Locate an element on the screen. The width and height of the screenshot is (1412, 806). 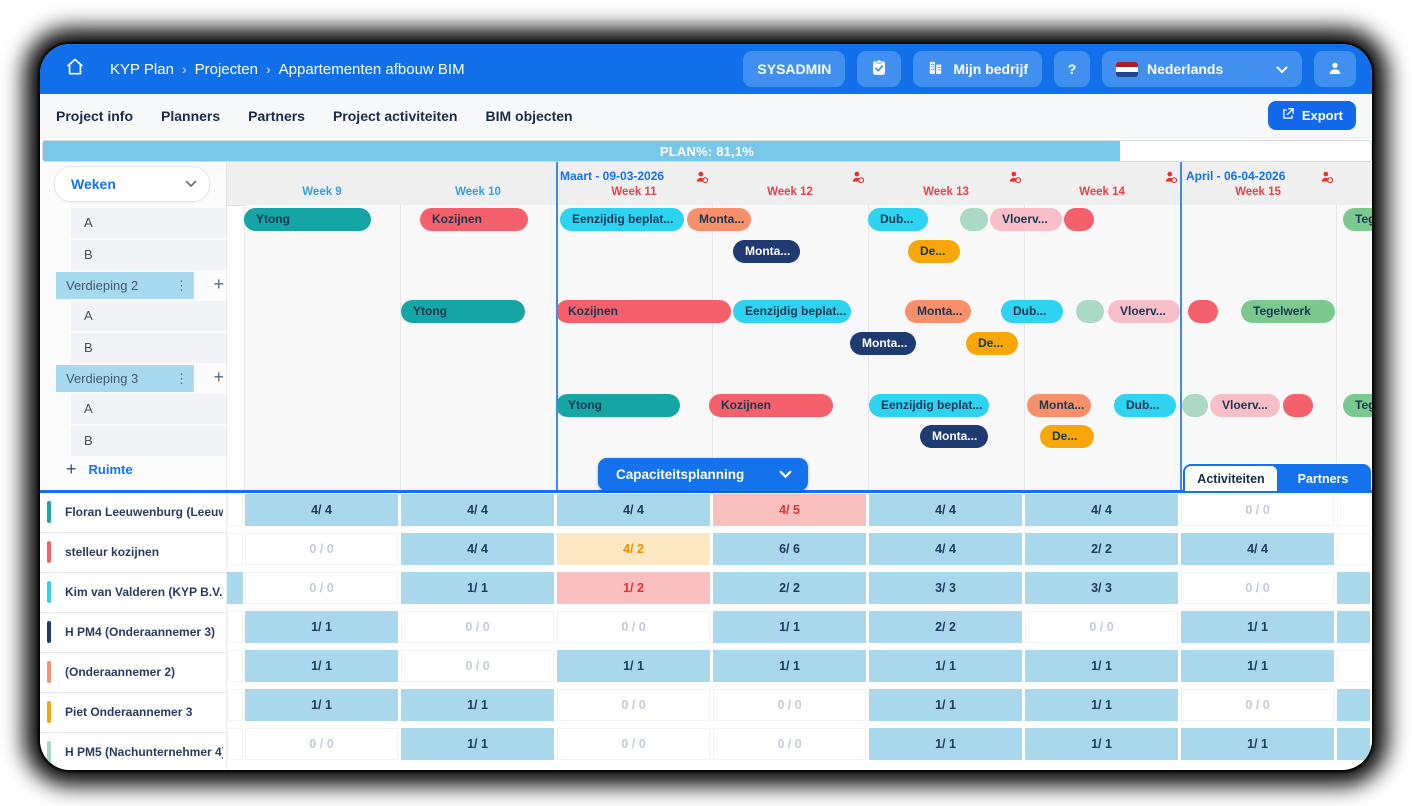
nav-link-project-activiteiten: Project activiteiten is located at coordinates (395, 116).